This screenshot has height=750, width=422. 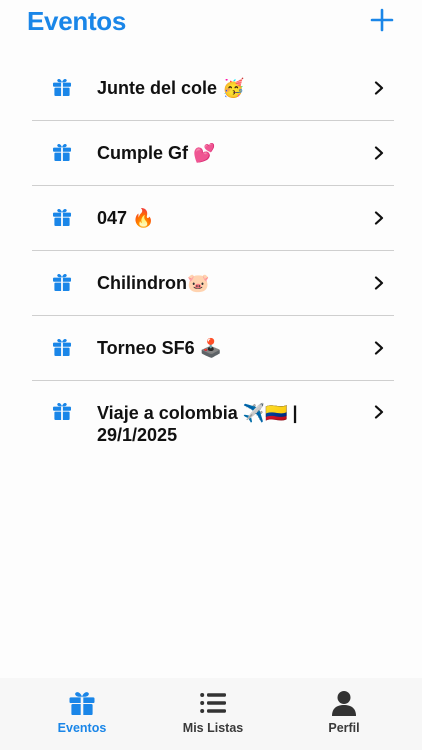 What do you see at coordinates (213, 728) in the screenshot?
I see `tab-label: Mis Listas` at bounding box center [213, 728].